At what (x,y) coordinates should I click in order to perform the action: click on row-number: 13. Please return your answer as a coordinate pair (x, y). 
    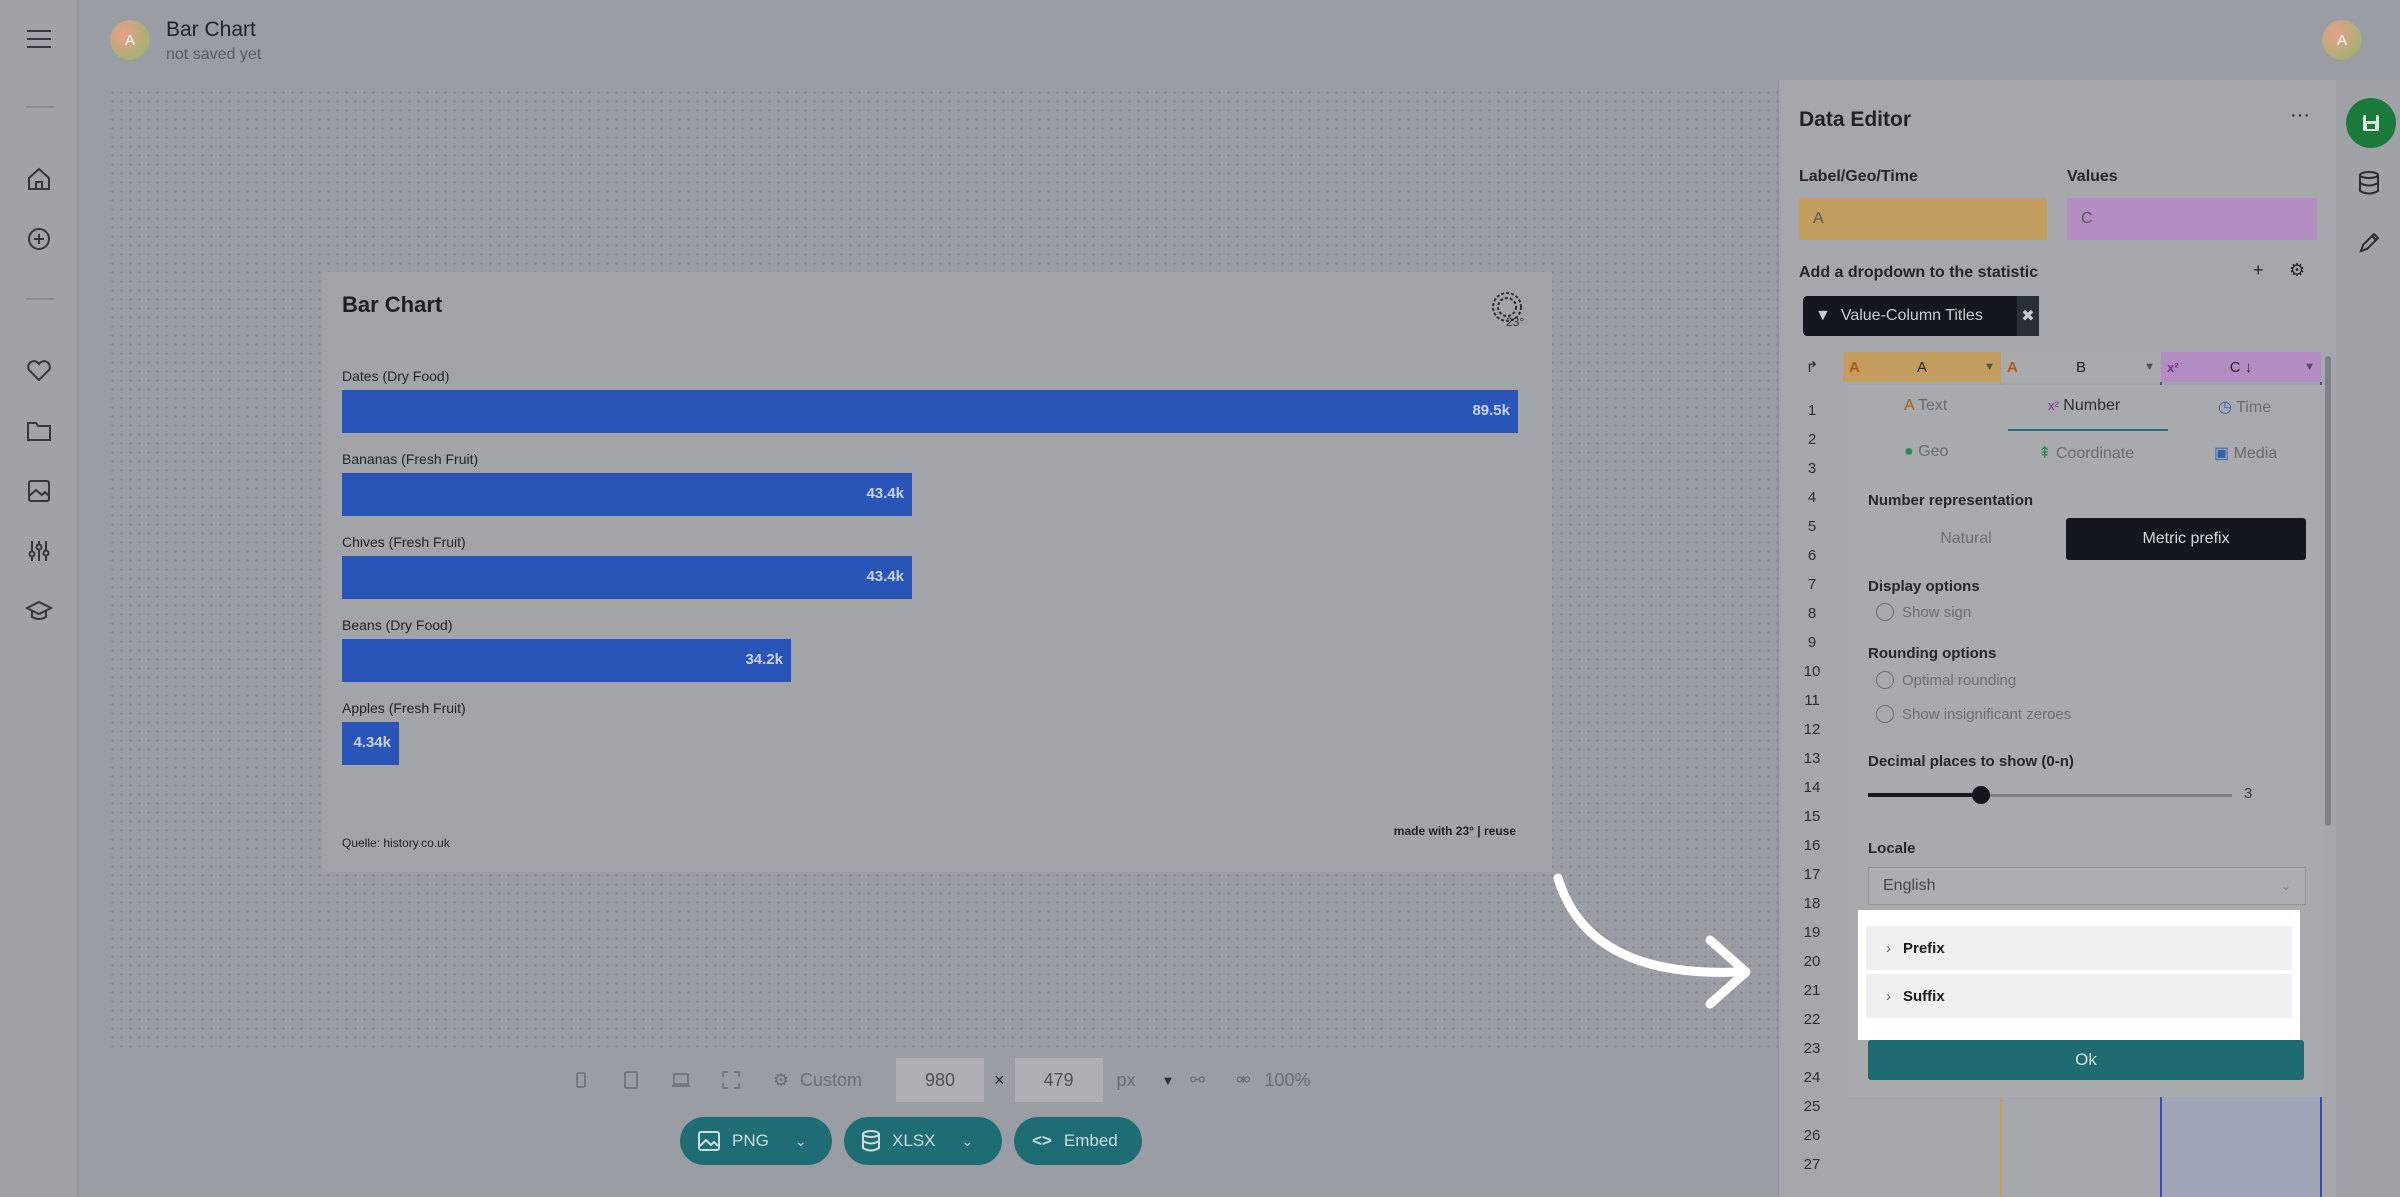
    Looking at the image, I should click on (1812, 758).